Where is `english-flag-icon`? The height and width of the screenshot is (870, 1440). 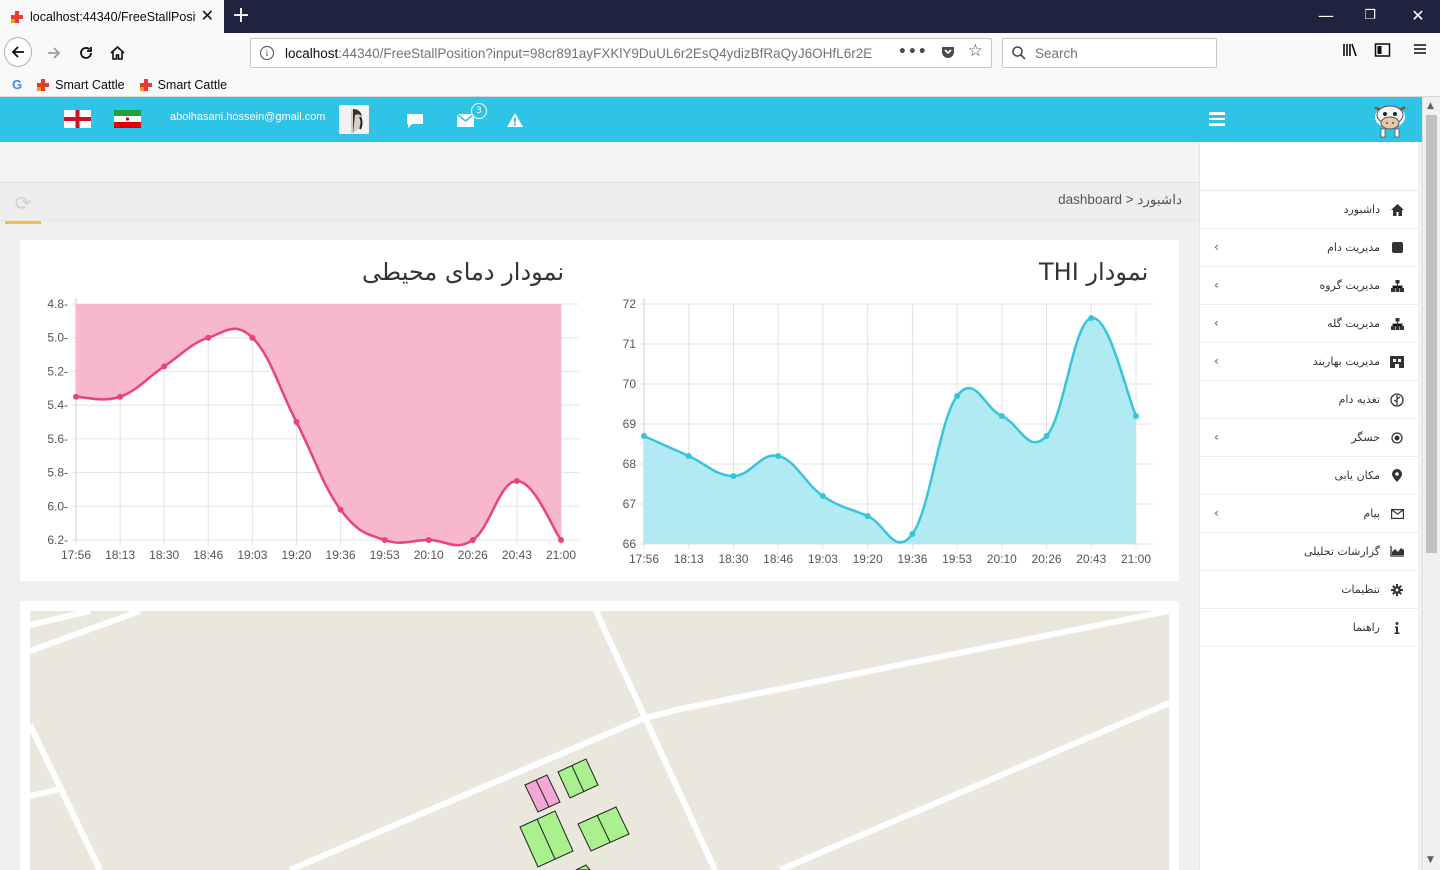
english-flag-icon is located at coordinates (77, 119).